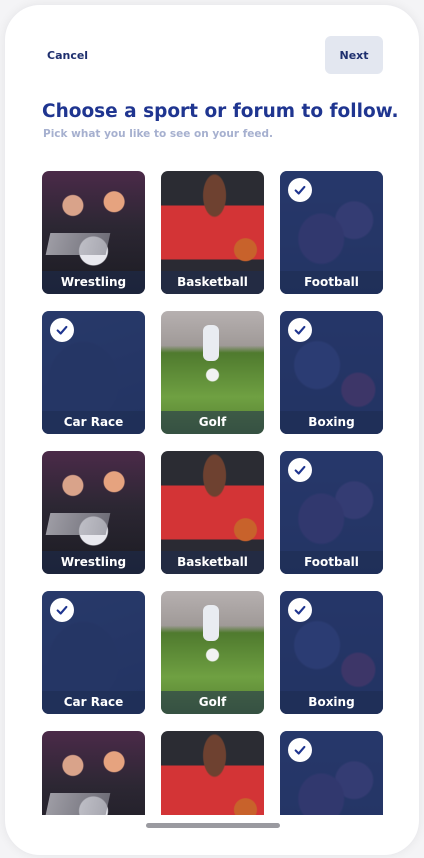 The image size is (424, 858). Describe the element at coordinates (213, 825) in the screenshot. I see `home-indicator` at that location.